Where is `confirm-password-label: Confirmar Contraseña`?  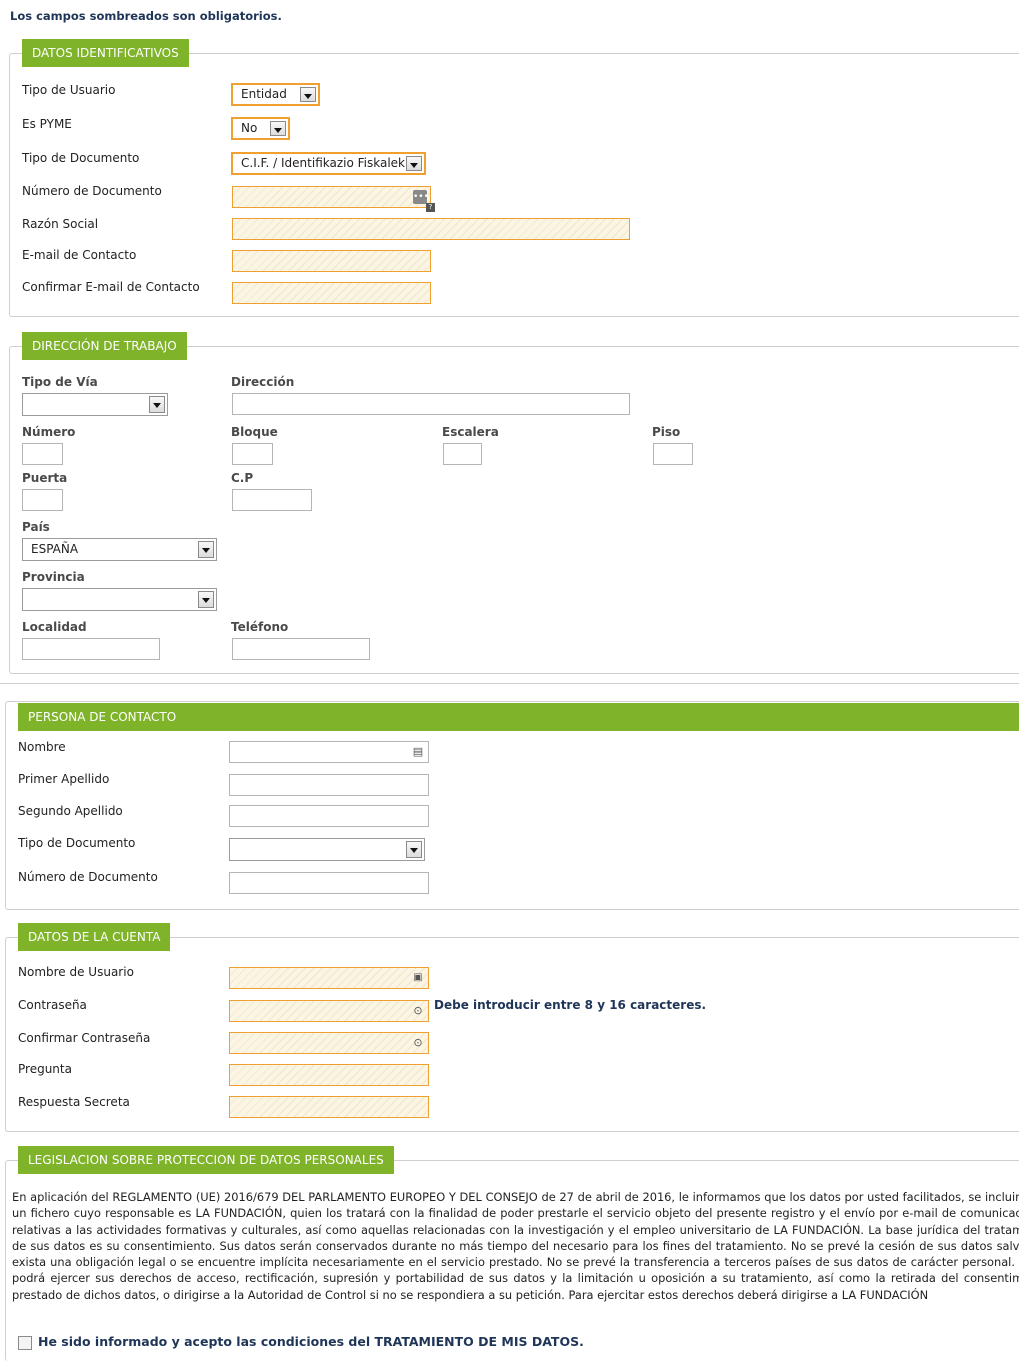 confirm-password-label: Confirmar Contraseña is located at coordinates (84, 1038).